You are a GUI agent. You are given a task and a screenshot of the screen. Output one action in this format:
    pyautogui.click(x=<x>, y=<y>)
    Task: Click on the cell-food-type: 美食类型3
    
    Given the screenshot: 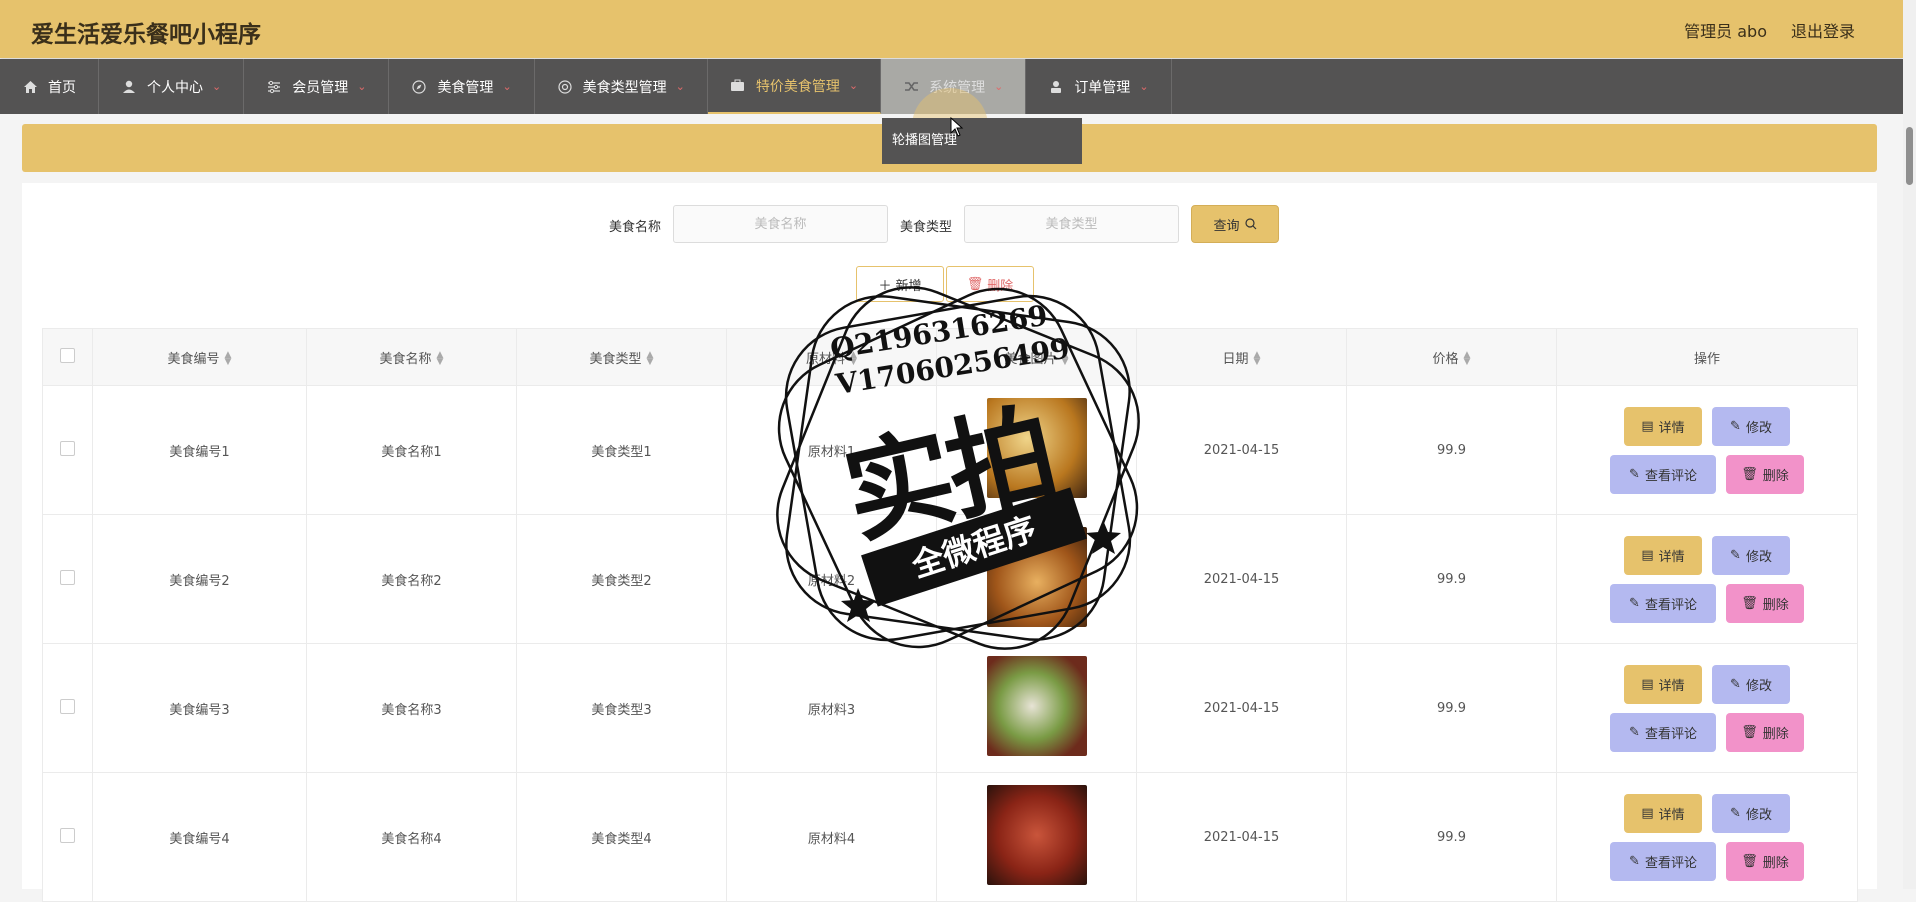 What is the action you would take?
    pyautogui.click(x=621, y=708)
    